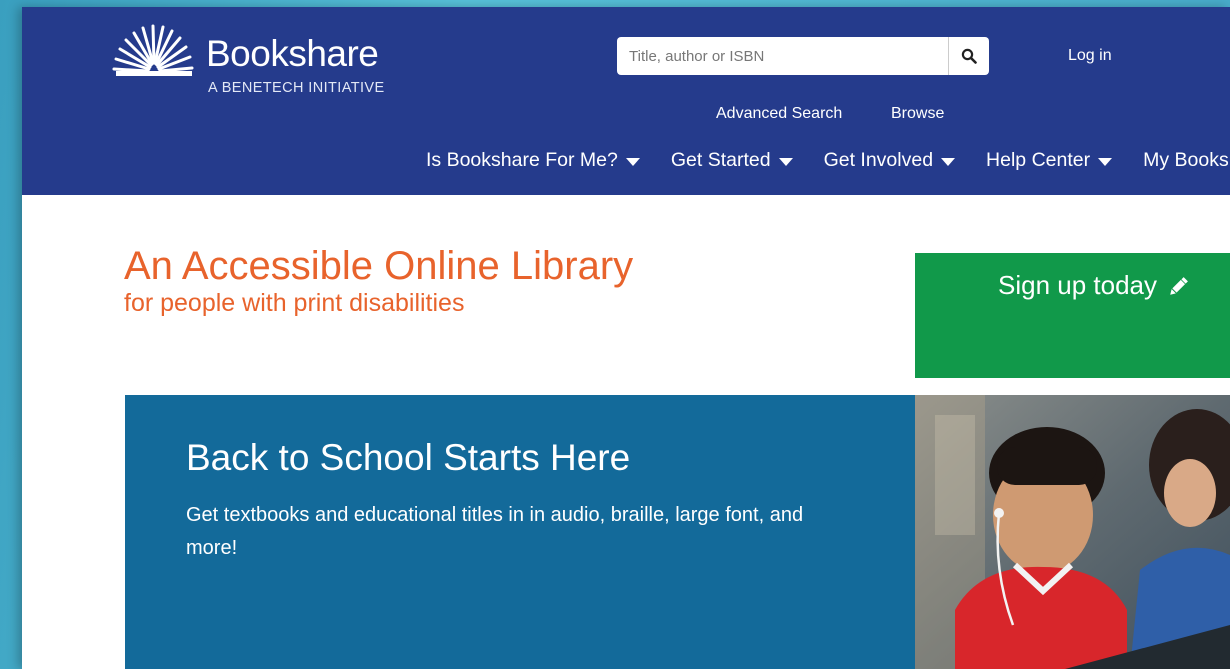 This screenshot has width=1230, height=669. What do you see at coordinates (878, 160) in the screenshot?
I see `nav-item-label: Get Involved` at bounding box center [878, 160].